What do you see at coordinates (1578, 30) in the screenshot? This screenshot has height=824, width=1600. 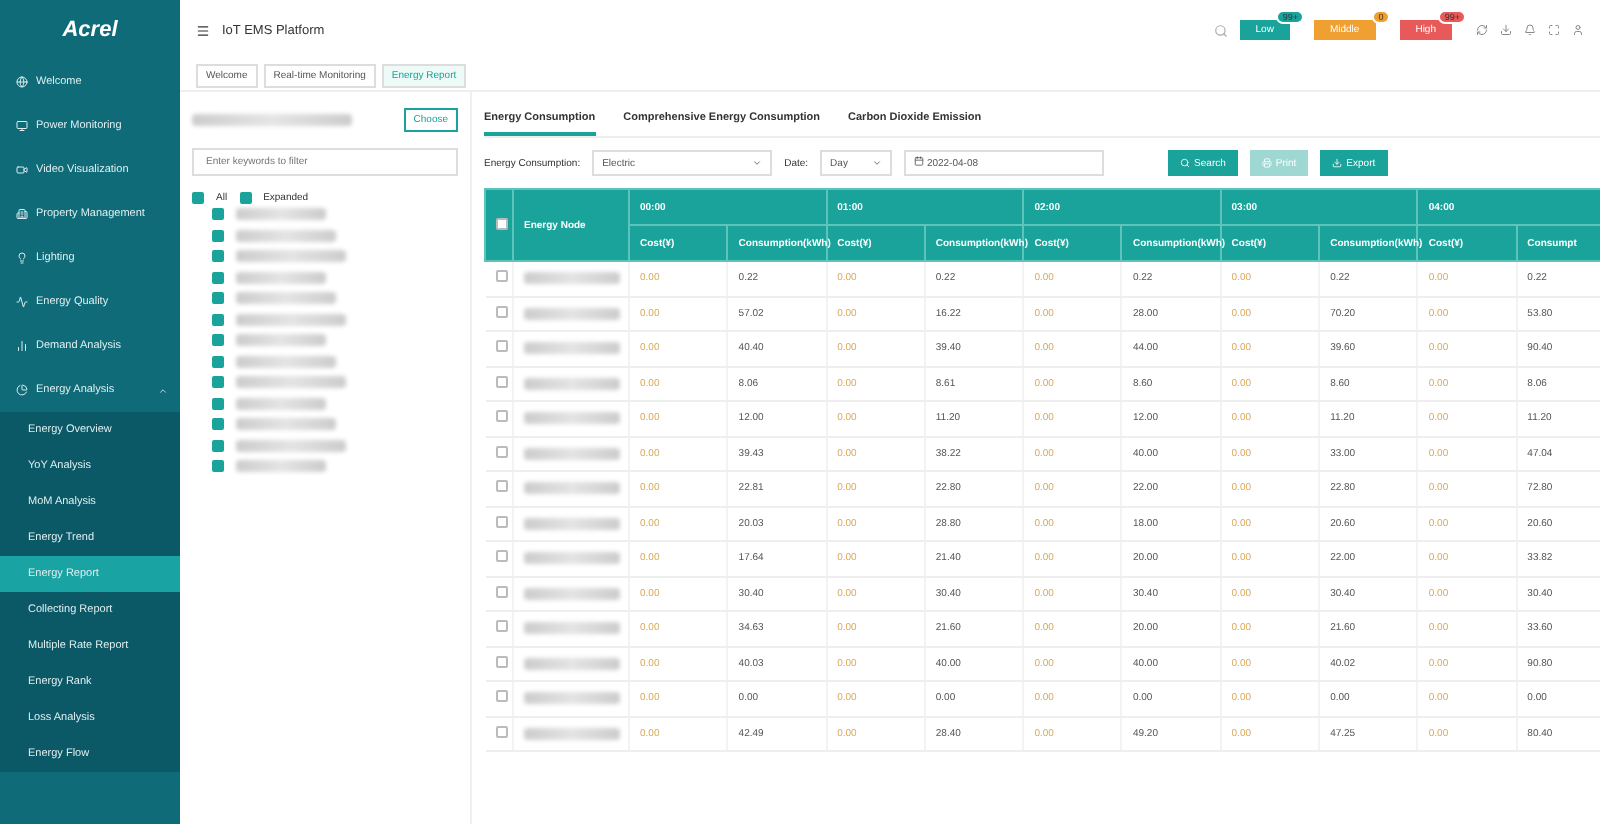 I see `user-icon` at bounding box center [1578, 30].